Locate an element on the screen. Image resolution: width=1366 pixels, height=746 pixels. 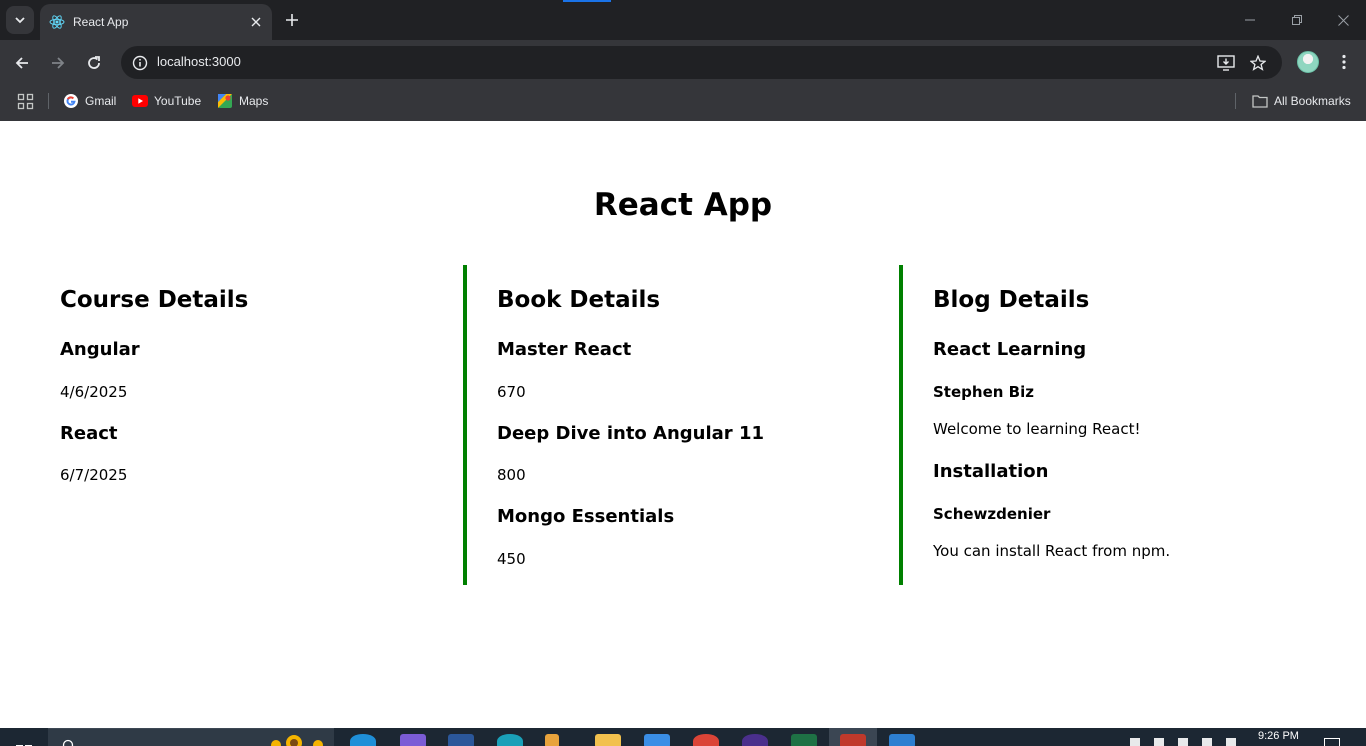
bookmark-youtube: YouTube is located at coordinates (166, 101).